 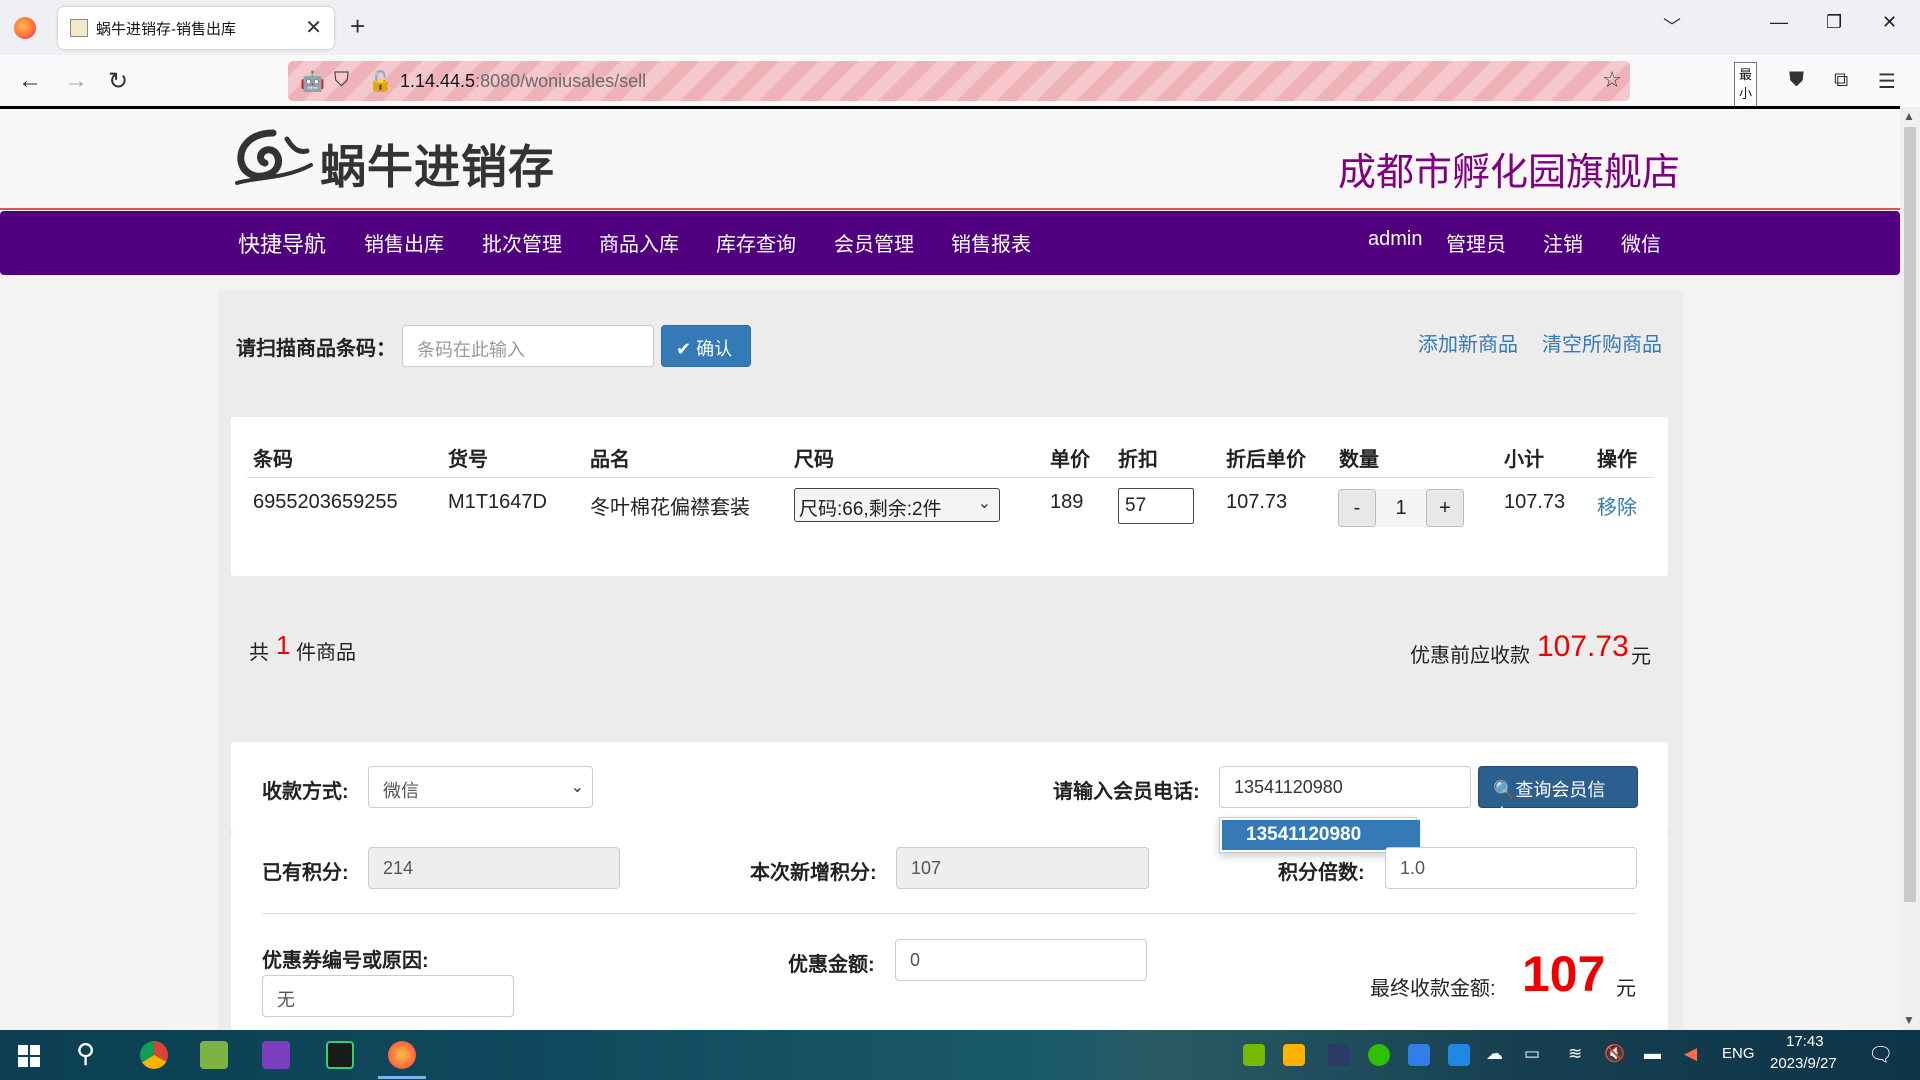 I want to click on row-barcode: 6955203659255, so click(x=325, y=502).